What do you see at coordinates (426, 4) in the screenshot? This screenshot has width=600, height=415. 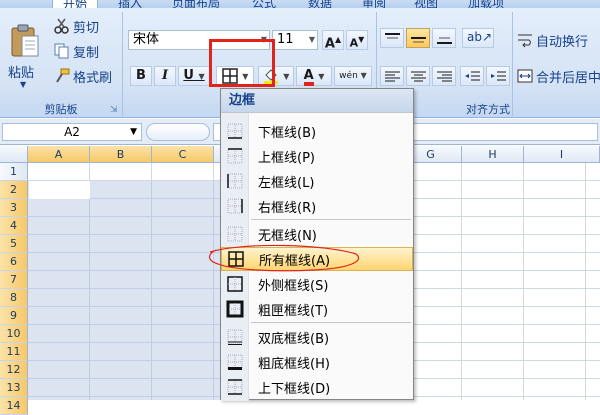 I see `tab-view: 视图` at bounding box center [426, 4].